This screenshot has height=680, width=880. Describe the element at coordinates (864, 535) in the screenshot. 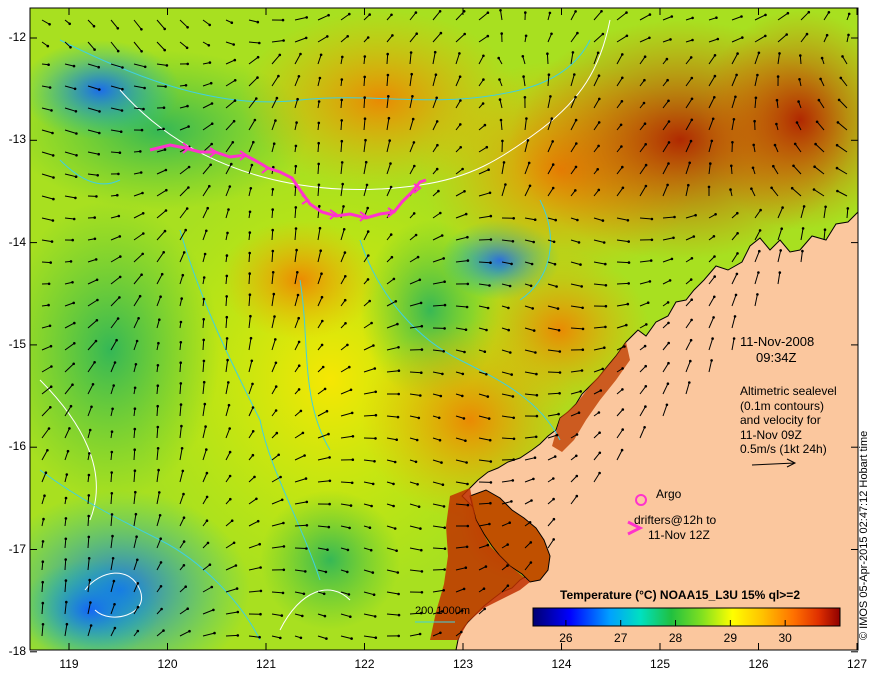

I see `credit-text: © IMOS 05-Apr-2015 02:47:12 Hobart time` at that location.